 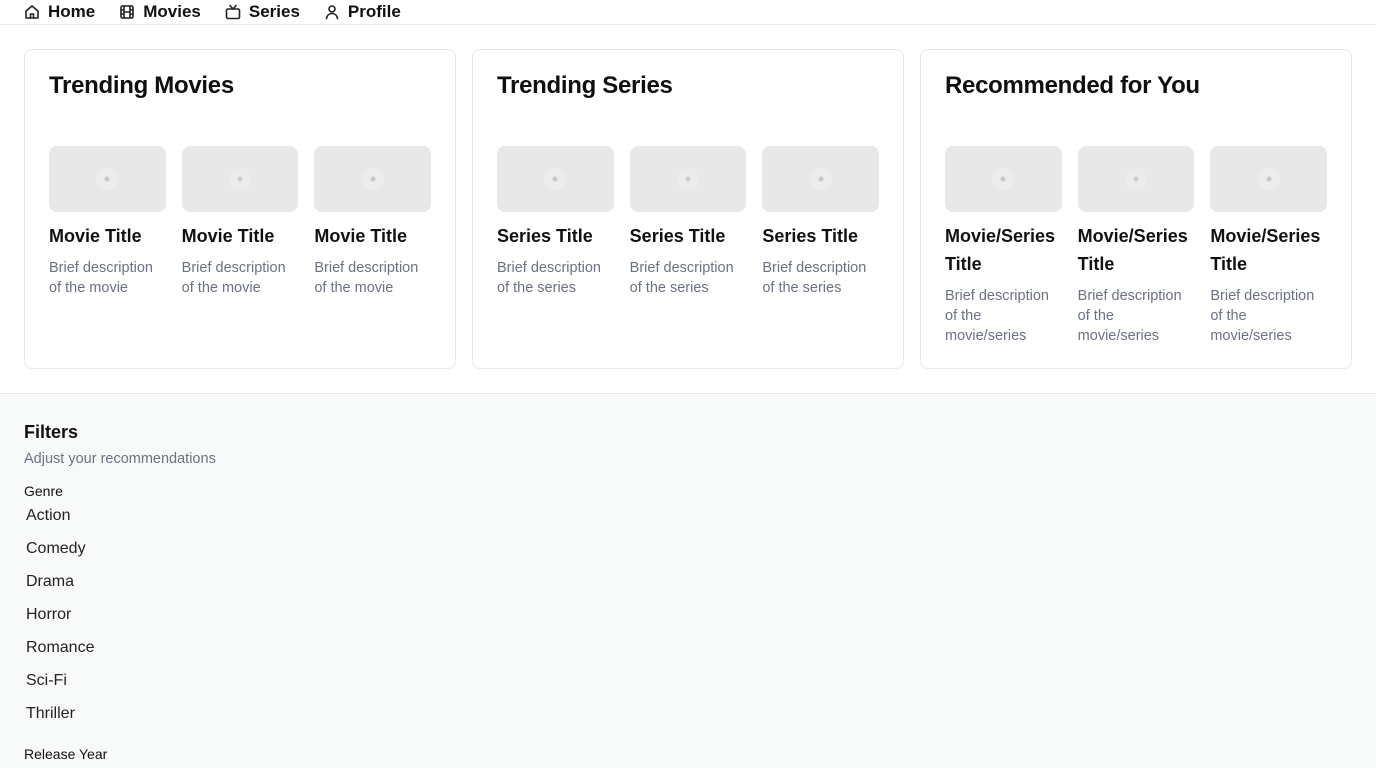 What do you see at coordinates (43, 491) in the screenshot?
I see `genre-label: Genre` at bounding box center [43, 491].